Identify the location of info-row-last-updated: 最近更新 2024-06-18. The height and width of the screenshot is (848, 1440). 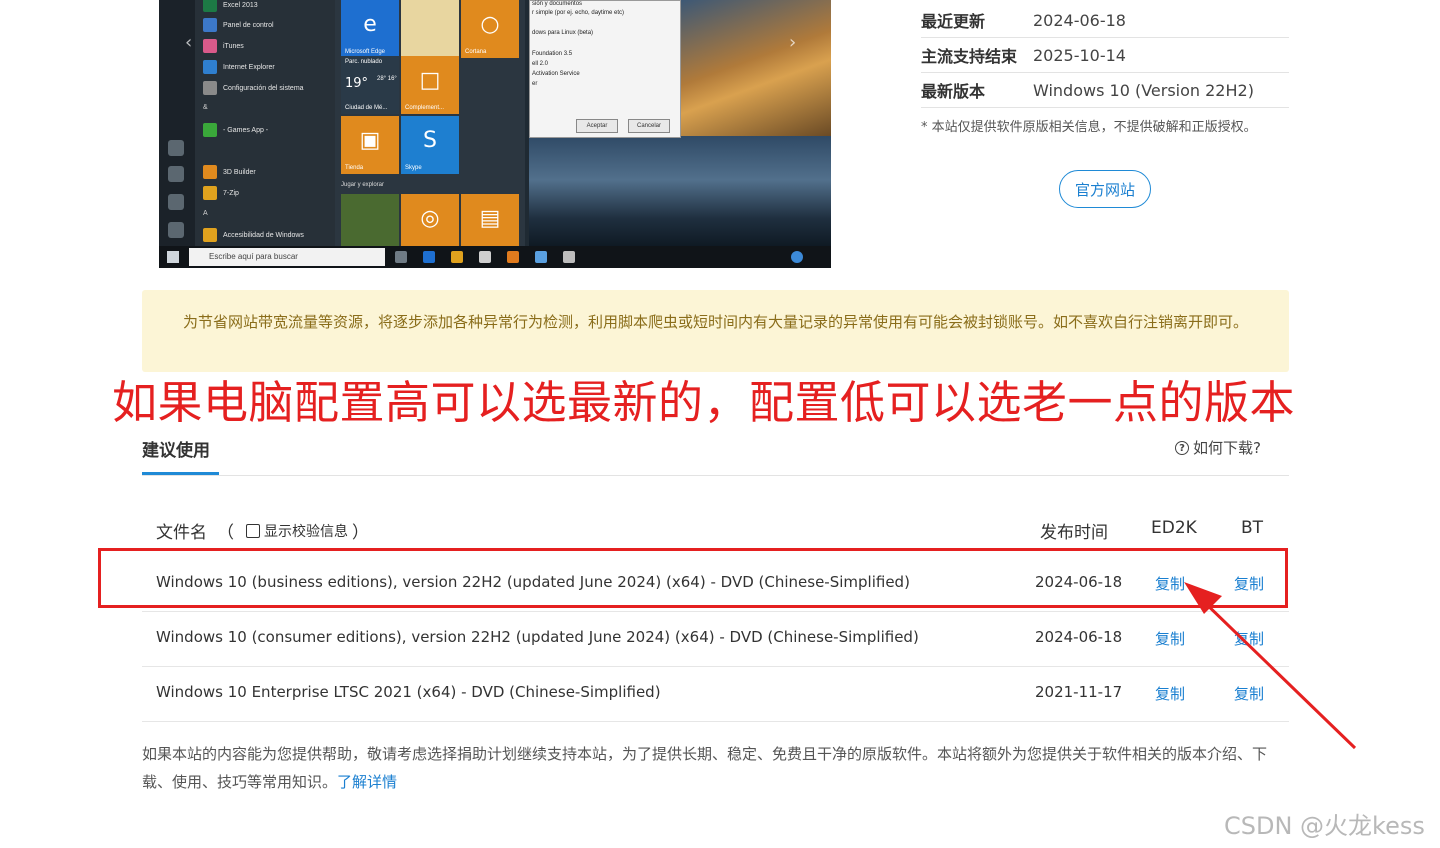
(1105, 20).